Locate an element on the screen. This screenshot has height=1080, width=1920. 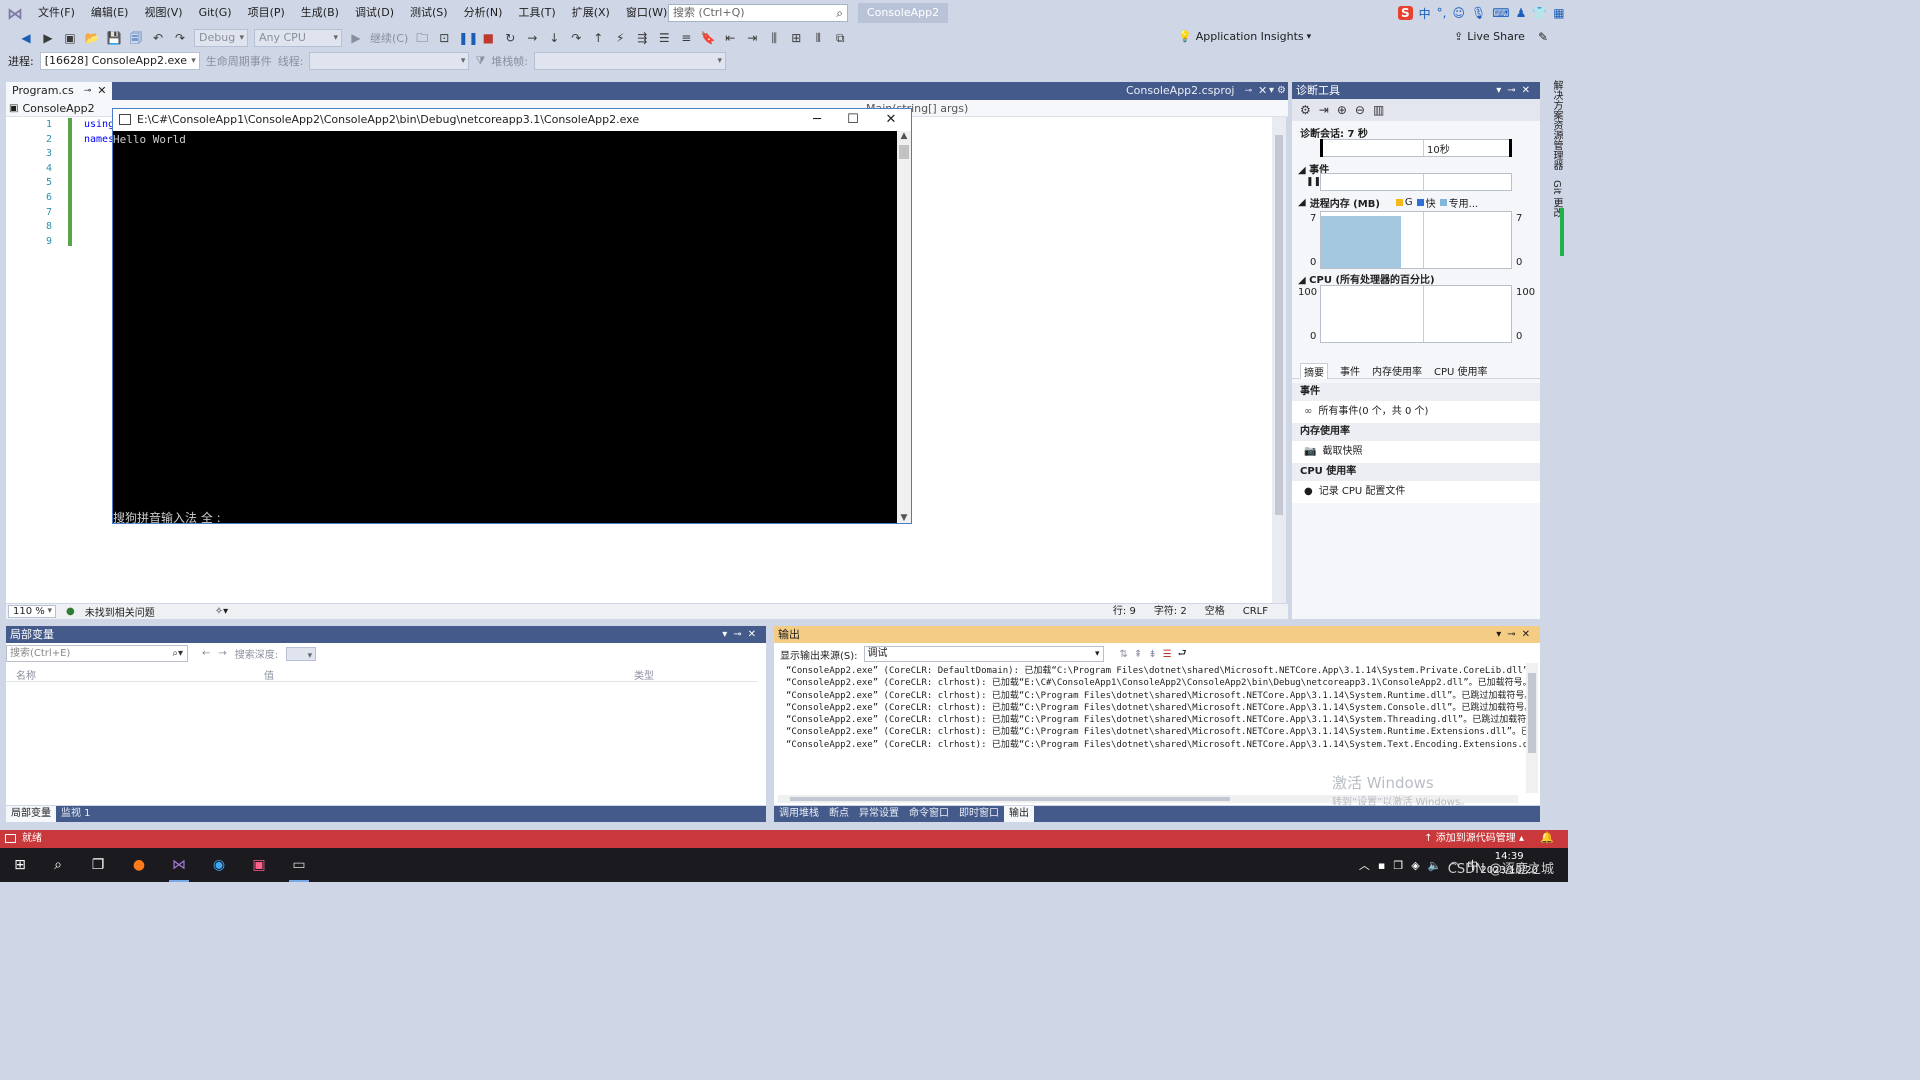
live-share-button: ⇪ Live Share is located at coordinates (1489, 36).